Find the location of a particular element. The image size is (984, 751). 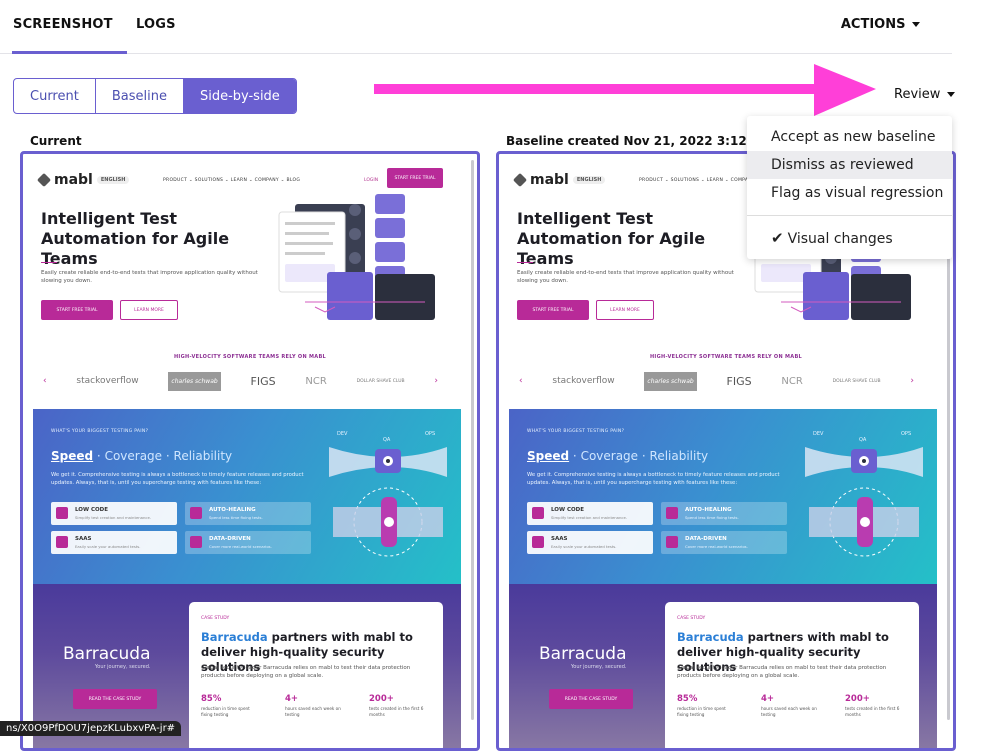

panel-scrollbar is located at coordinates (472, 440).